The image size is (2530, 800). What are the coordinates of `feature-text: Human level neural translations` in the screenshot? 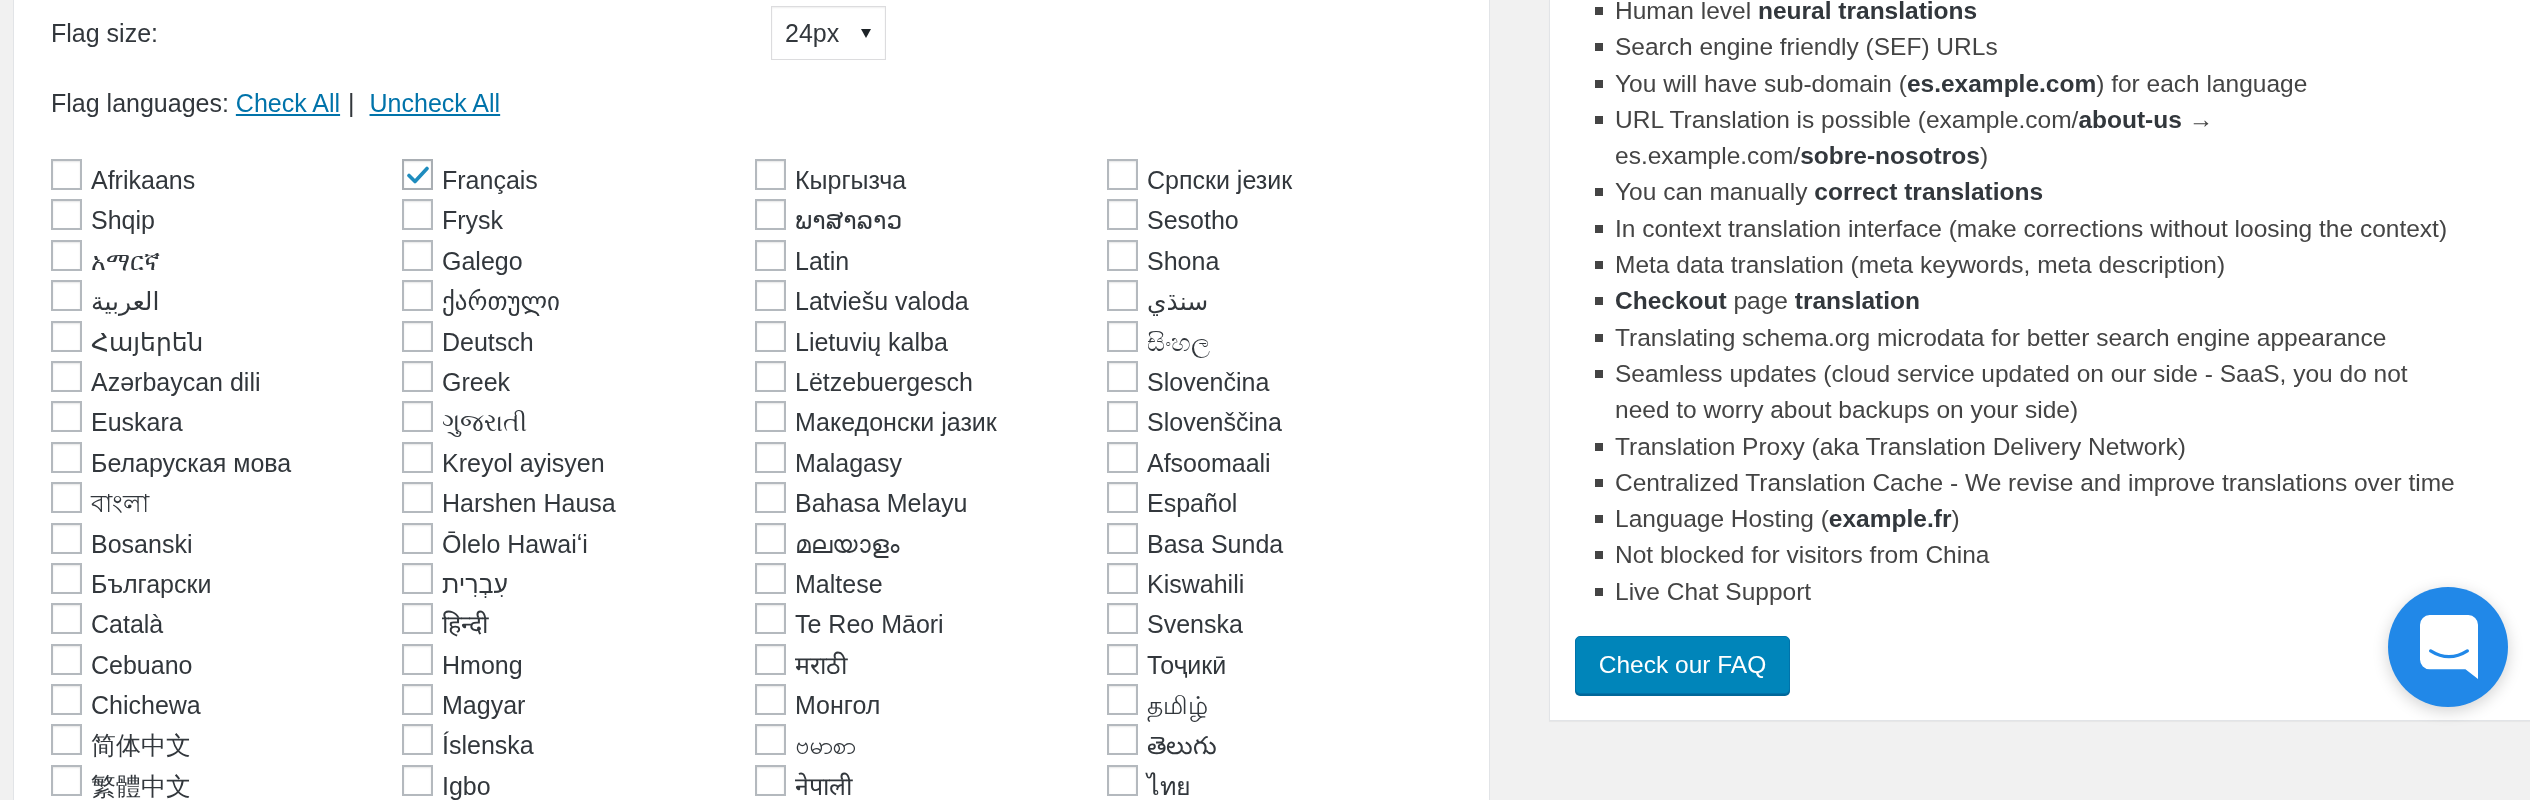 It's located at (1796, 13).